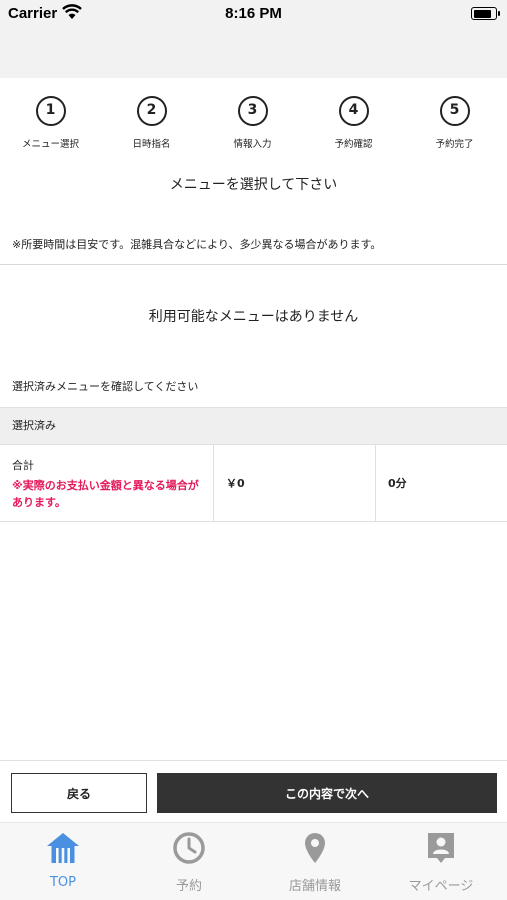  What do you see at coordinates (253, 54) in the screenshot?
I see `navigation-bar` at bounding box center [253, 54].